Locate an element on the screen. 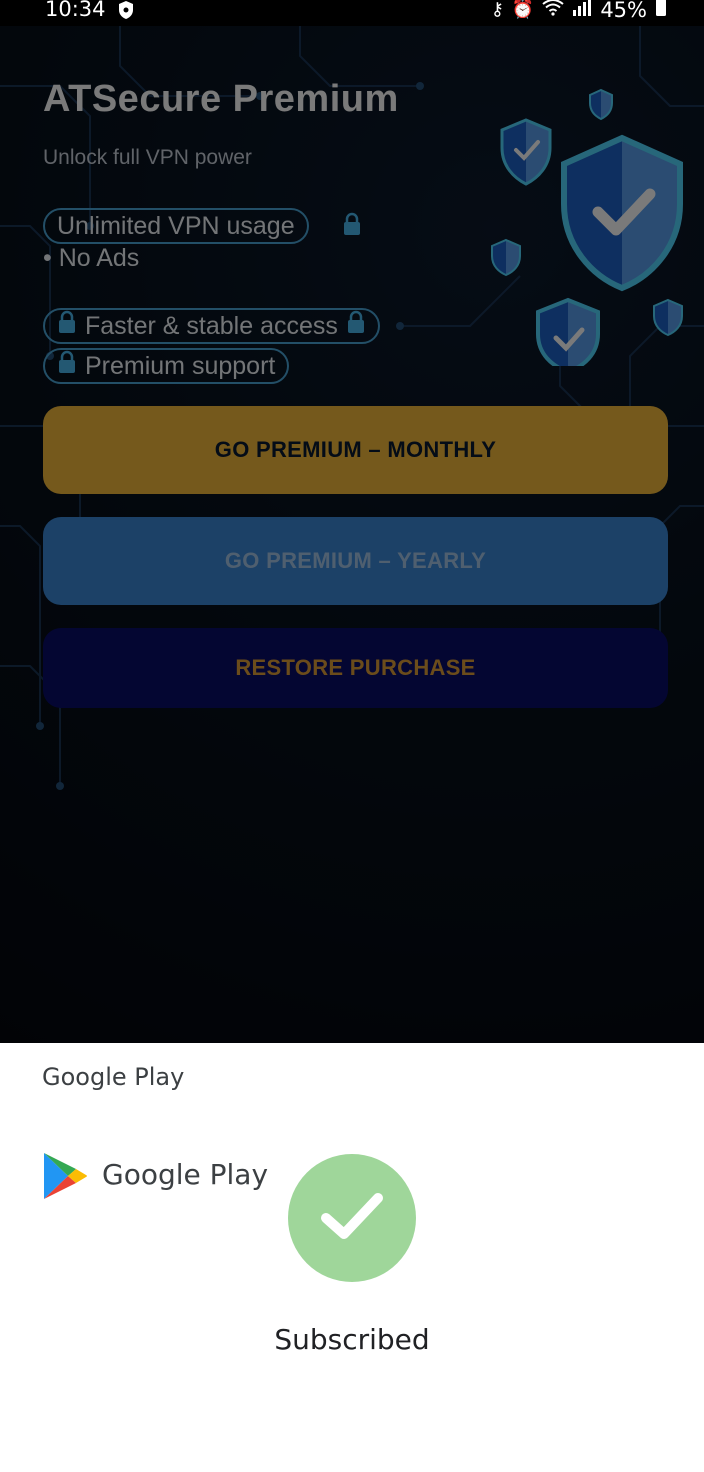 This screenshot has height=1472, width=704. alarm-icon: ⏰ is located at coordinates (523, 10).